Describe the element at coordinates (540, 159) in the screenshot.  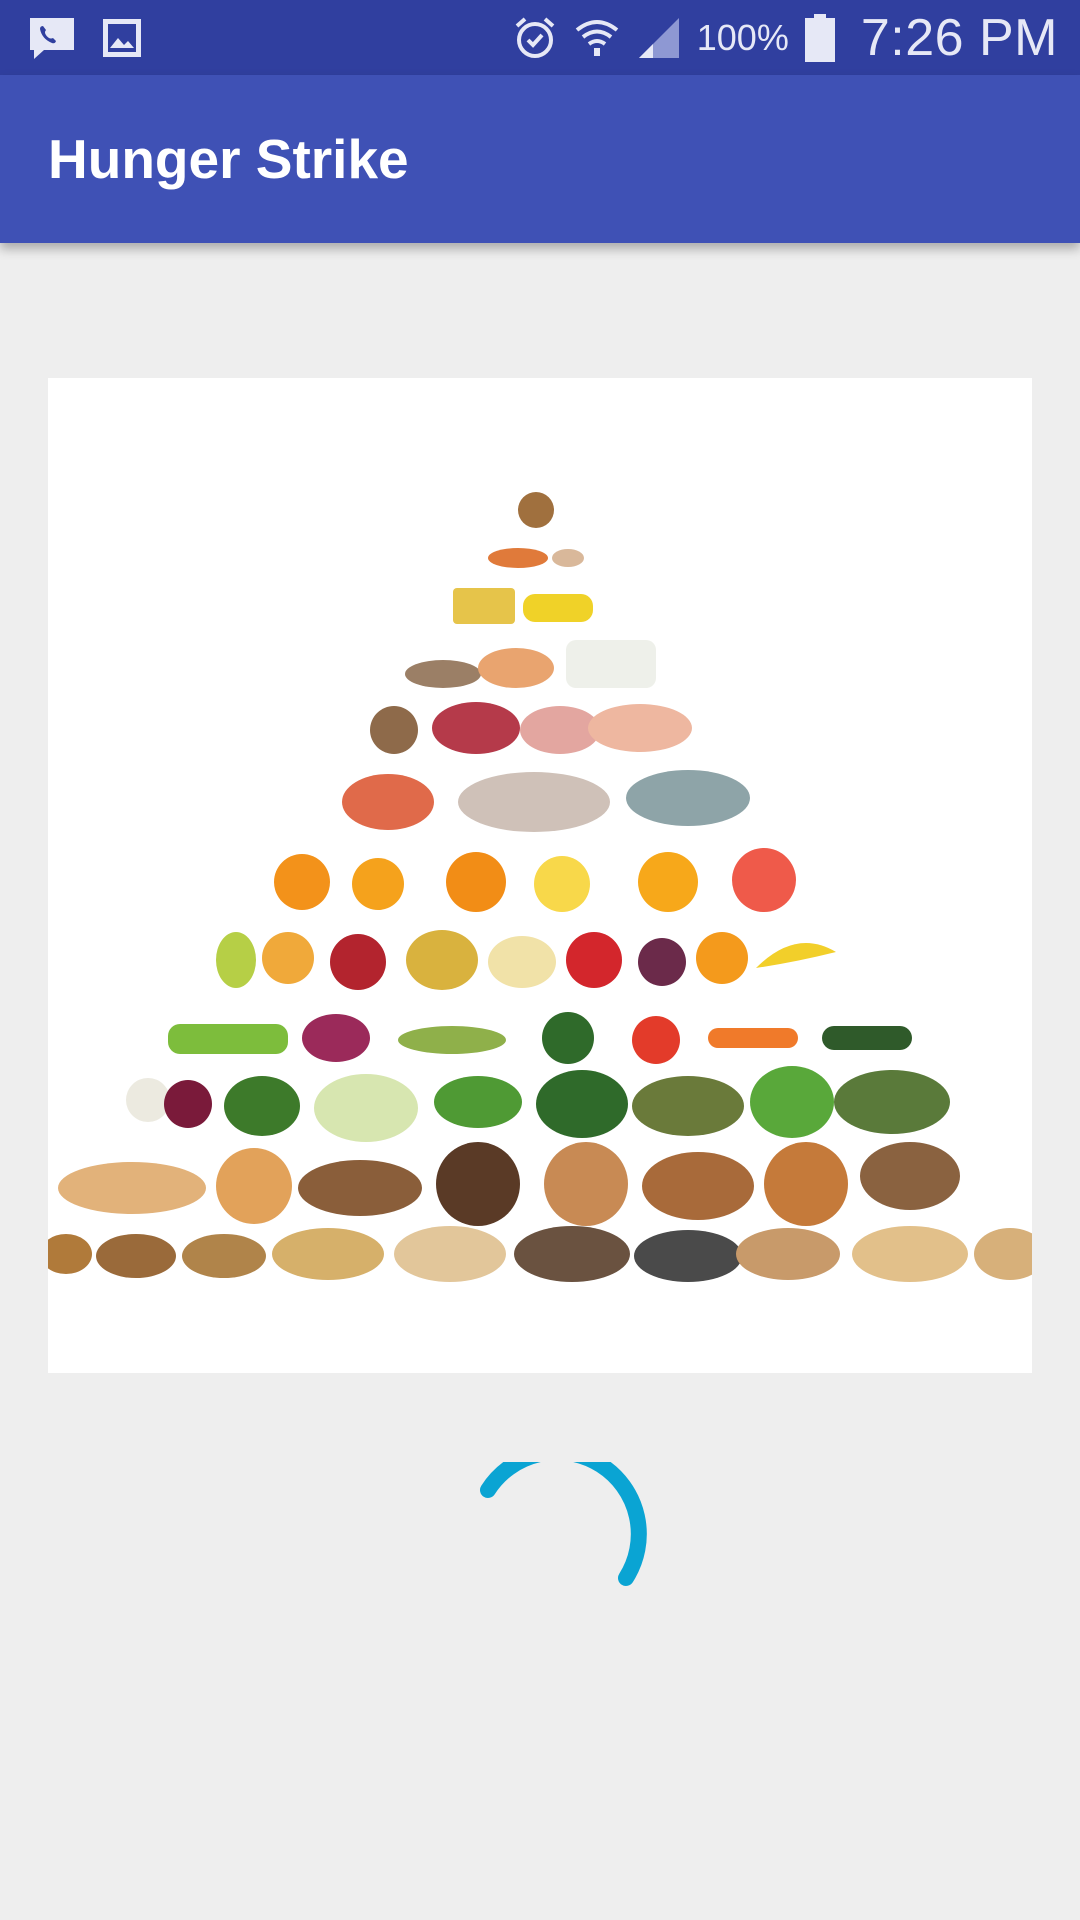
I see `app-bar: Hunger Strike` at that location.